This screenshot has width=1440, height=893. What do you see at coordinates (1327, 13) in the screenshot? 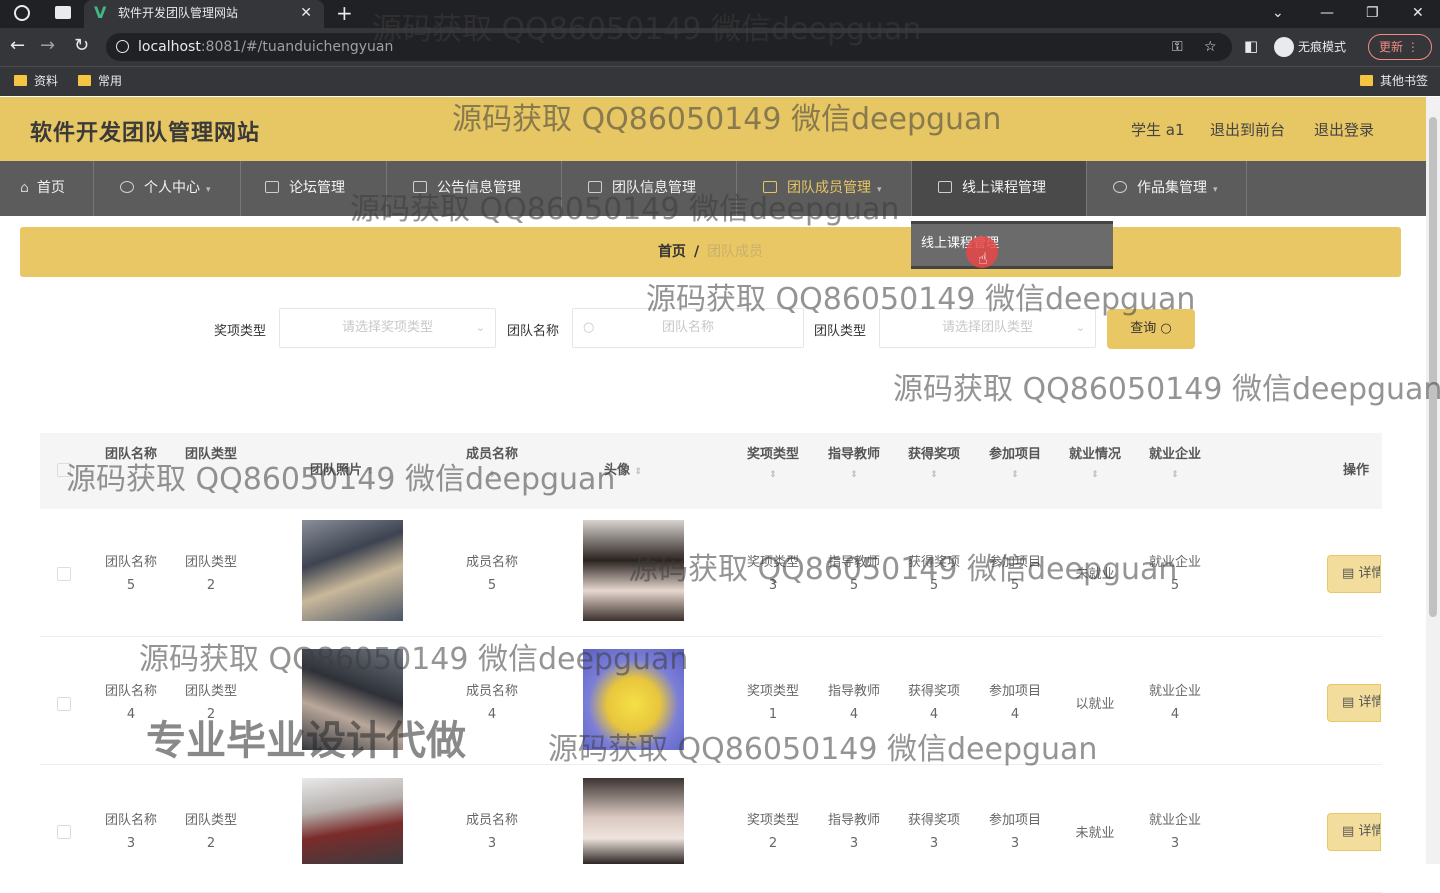
I see `minimize-icon: —` at bounding box center [1327, 13].